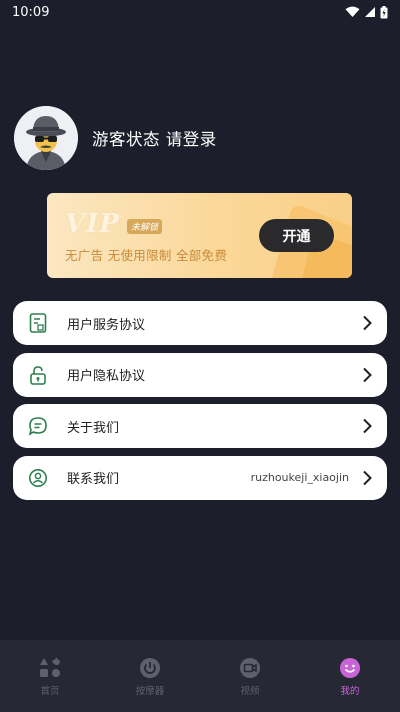 This screenshot has height=712, width=400. I want to click on status-time: 10:09, so click(31, 12).